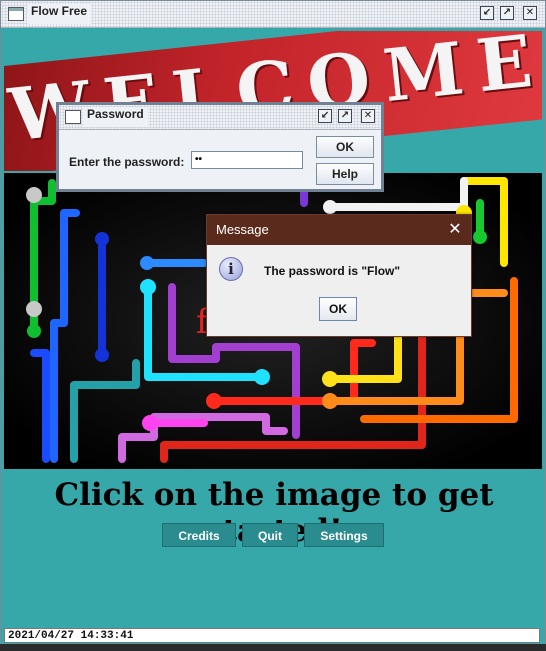 The width and height of the screenshot is (546, 651). I want to click on password-input: ••, so click(247, 160).